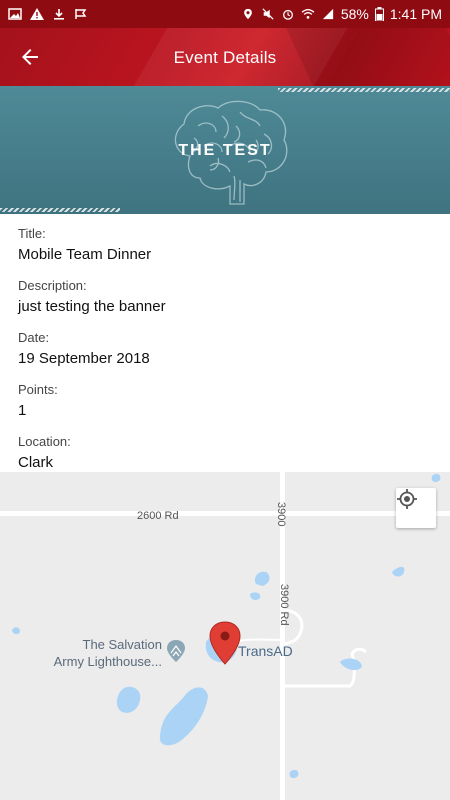 Image resolution: width=450 pixels, height=800 pixels. I want to click on my-location-icon, so click(407, 499).